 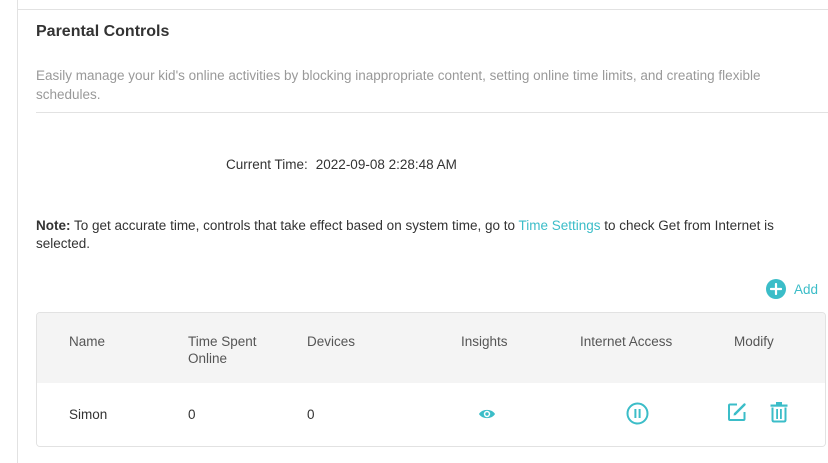 I want to click on trash-icon, so click(x=779, y=414).